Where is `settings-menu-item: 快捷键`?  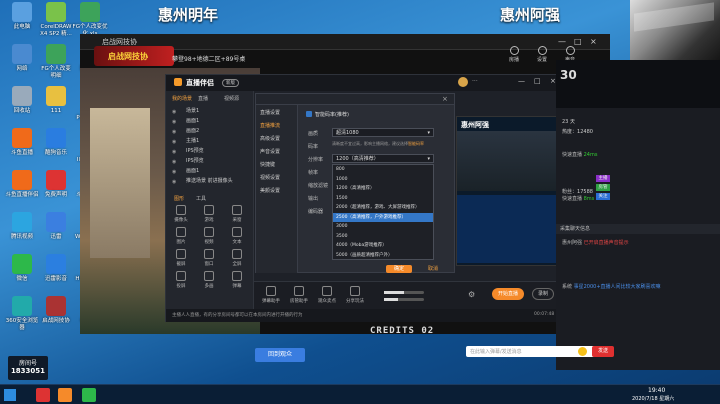 settings-menu-item: 快捷键 is located at coordinates (267, 164).